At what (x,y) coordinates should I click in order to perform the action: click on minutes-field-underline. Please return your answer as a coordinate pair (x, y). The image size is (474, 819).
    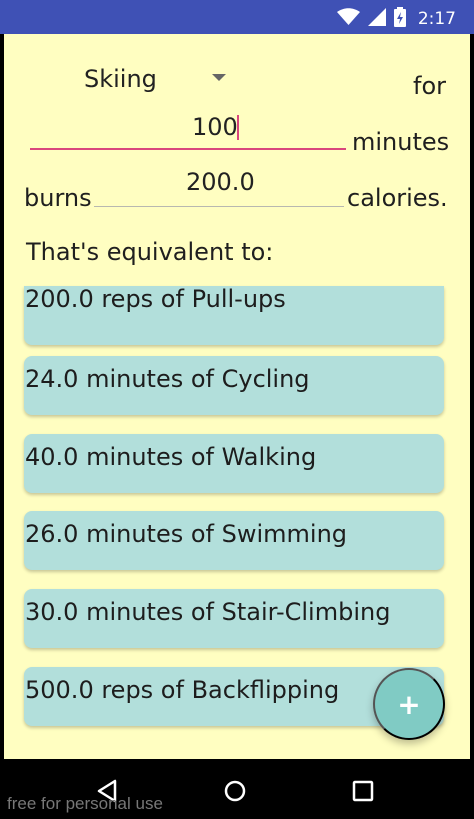
    Looking at the image, I should click on (188, 149).